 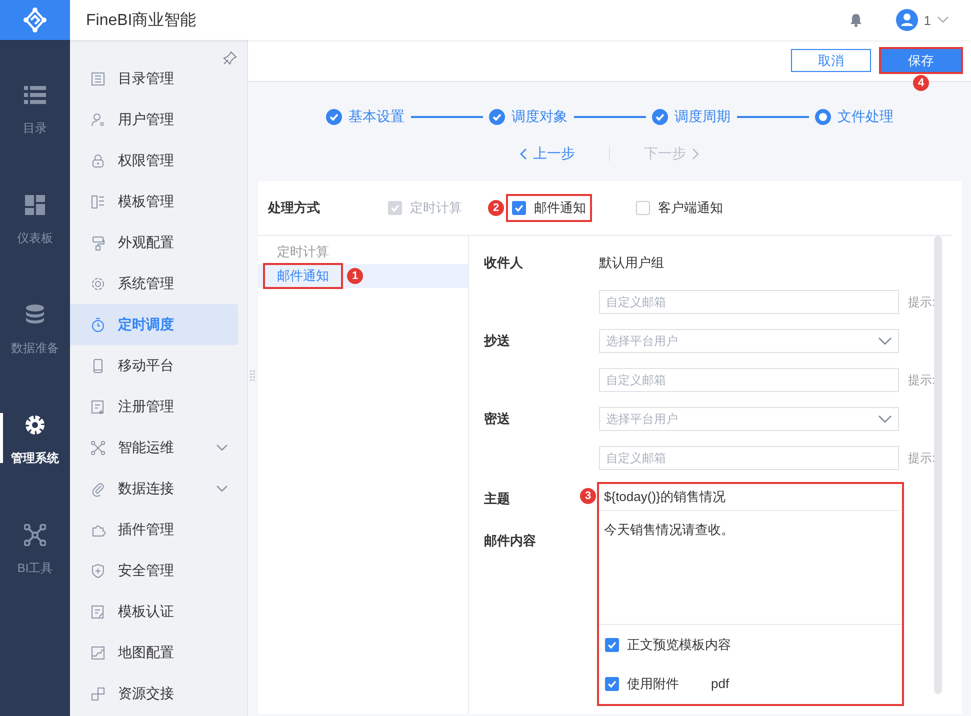 What do you see at coordinates (98, 324) in the screenshot?
I see `timer-icon` at bounding box center [98, 324].